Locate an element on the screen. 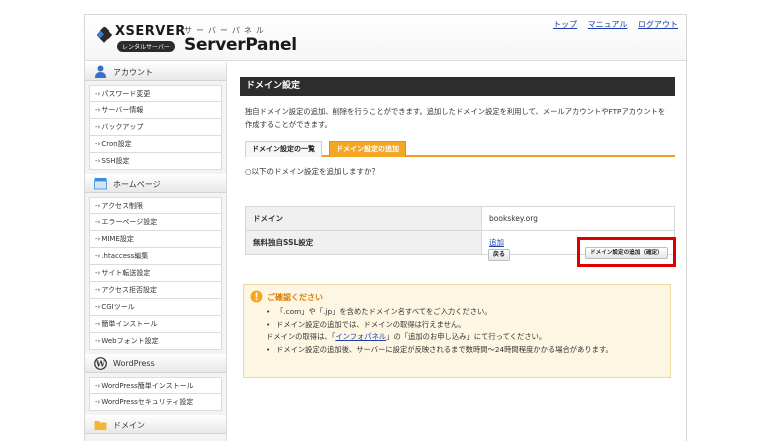  sidebar-item-label: 簡単インストール is located at coordinates (129, 324).